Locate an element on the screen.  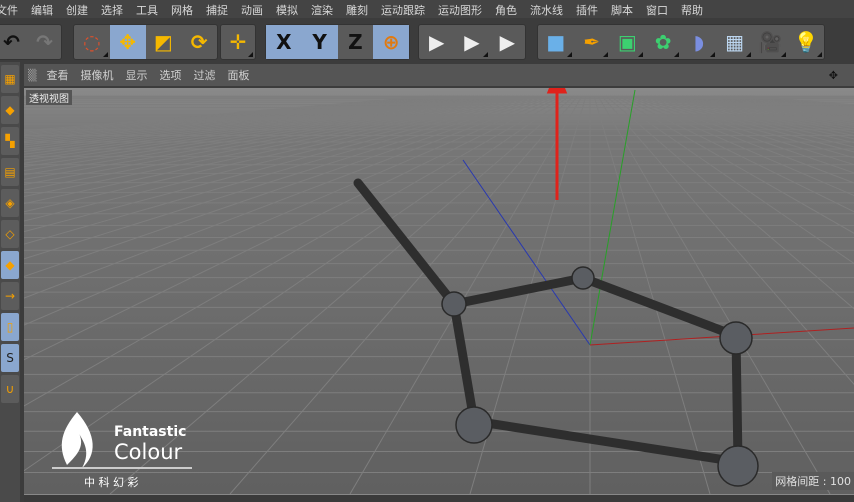
menu-script: 脚本 is located at coordinates (622, 9).